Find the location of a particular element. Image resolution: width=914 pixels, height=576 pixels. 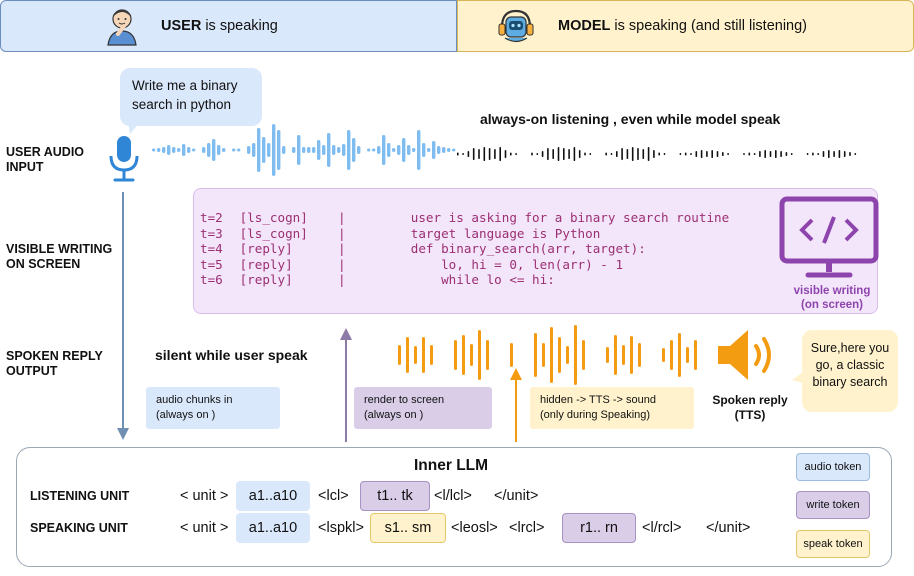

legend-audio-token: audio token is located at coordinates (833, 467).